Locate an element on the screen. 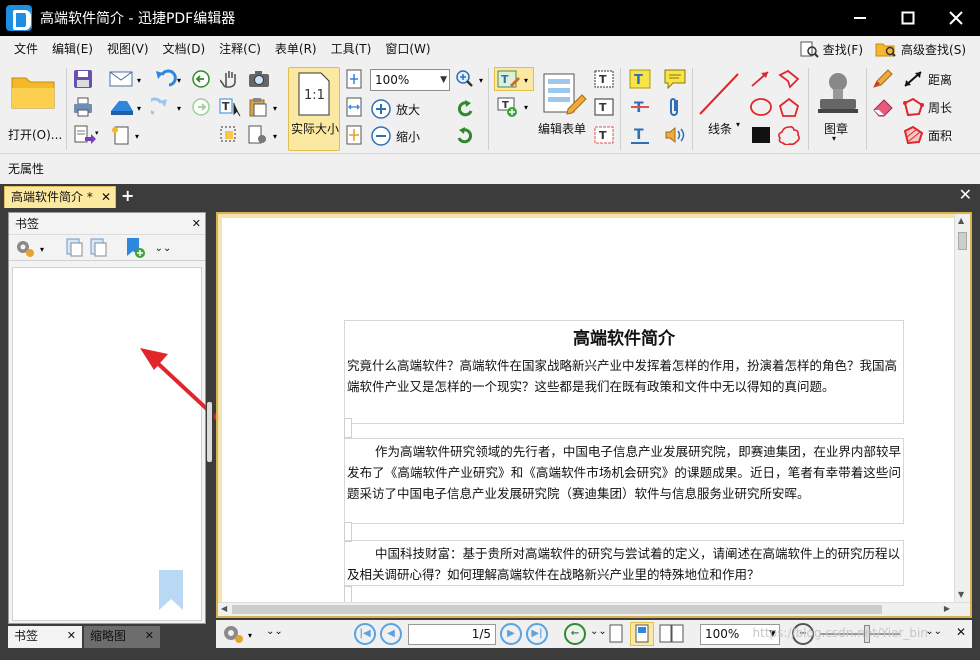 The height and width of the screenshot is (660, 980). status-options-button: ▾ is located at coordinates (238, 634).